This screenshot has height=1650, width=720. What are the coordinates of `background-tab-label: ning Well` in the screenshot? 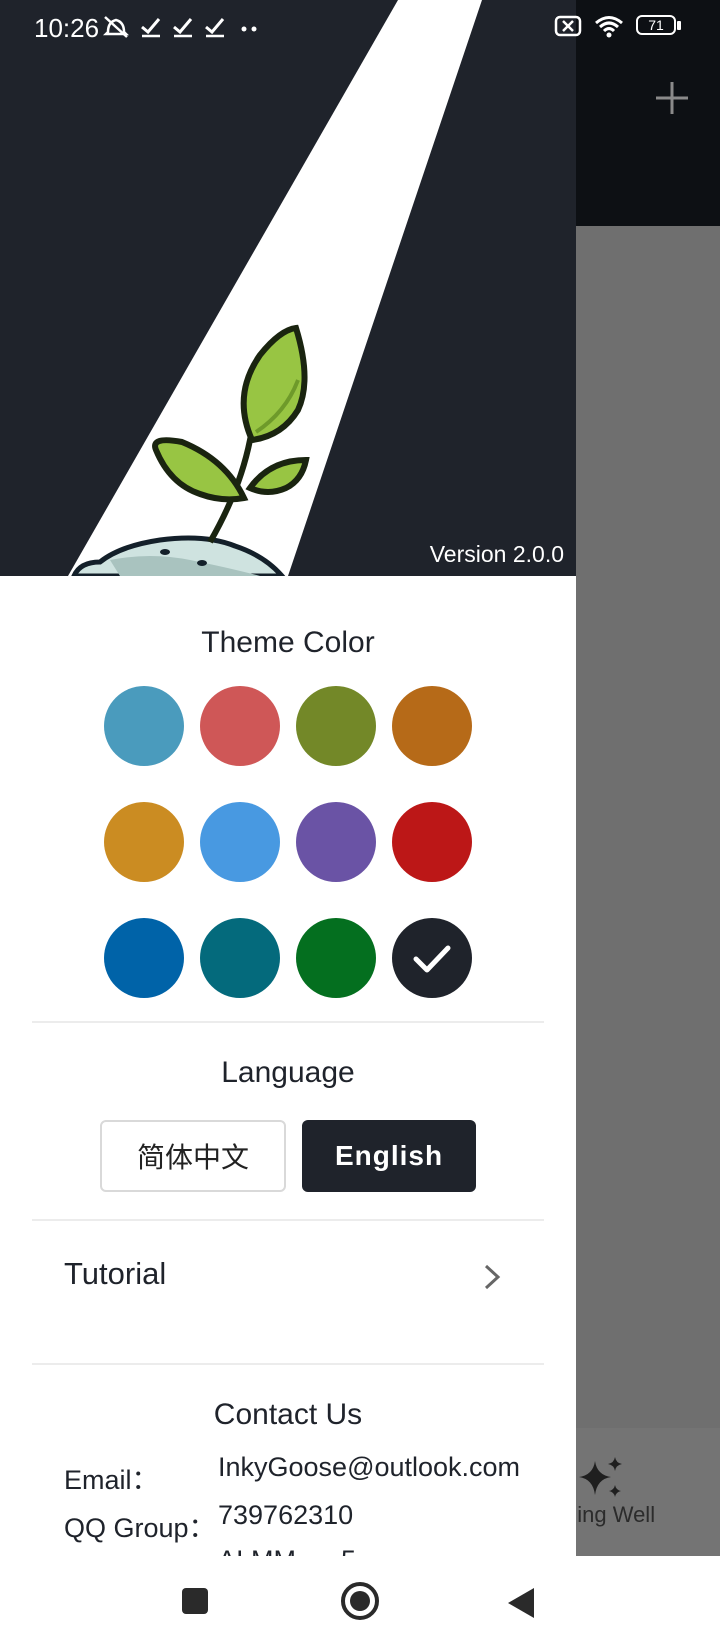 It's located at (610, 1515).